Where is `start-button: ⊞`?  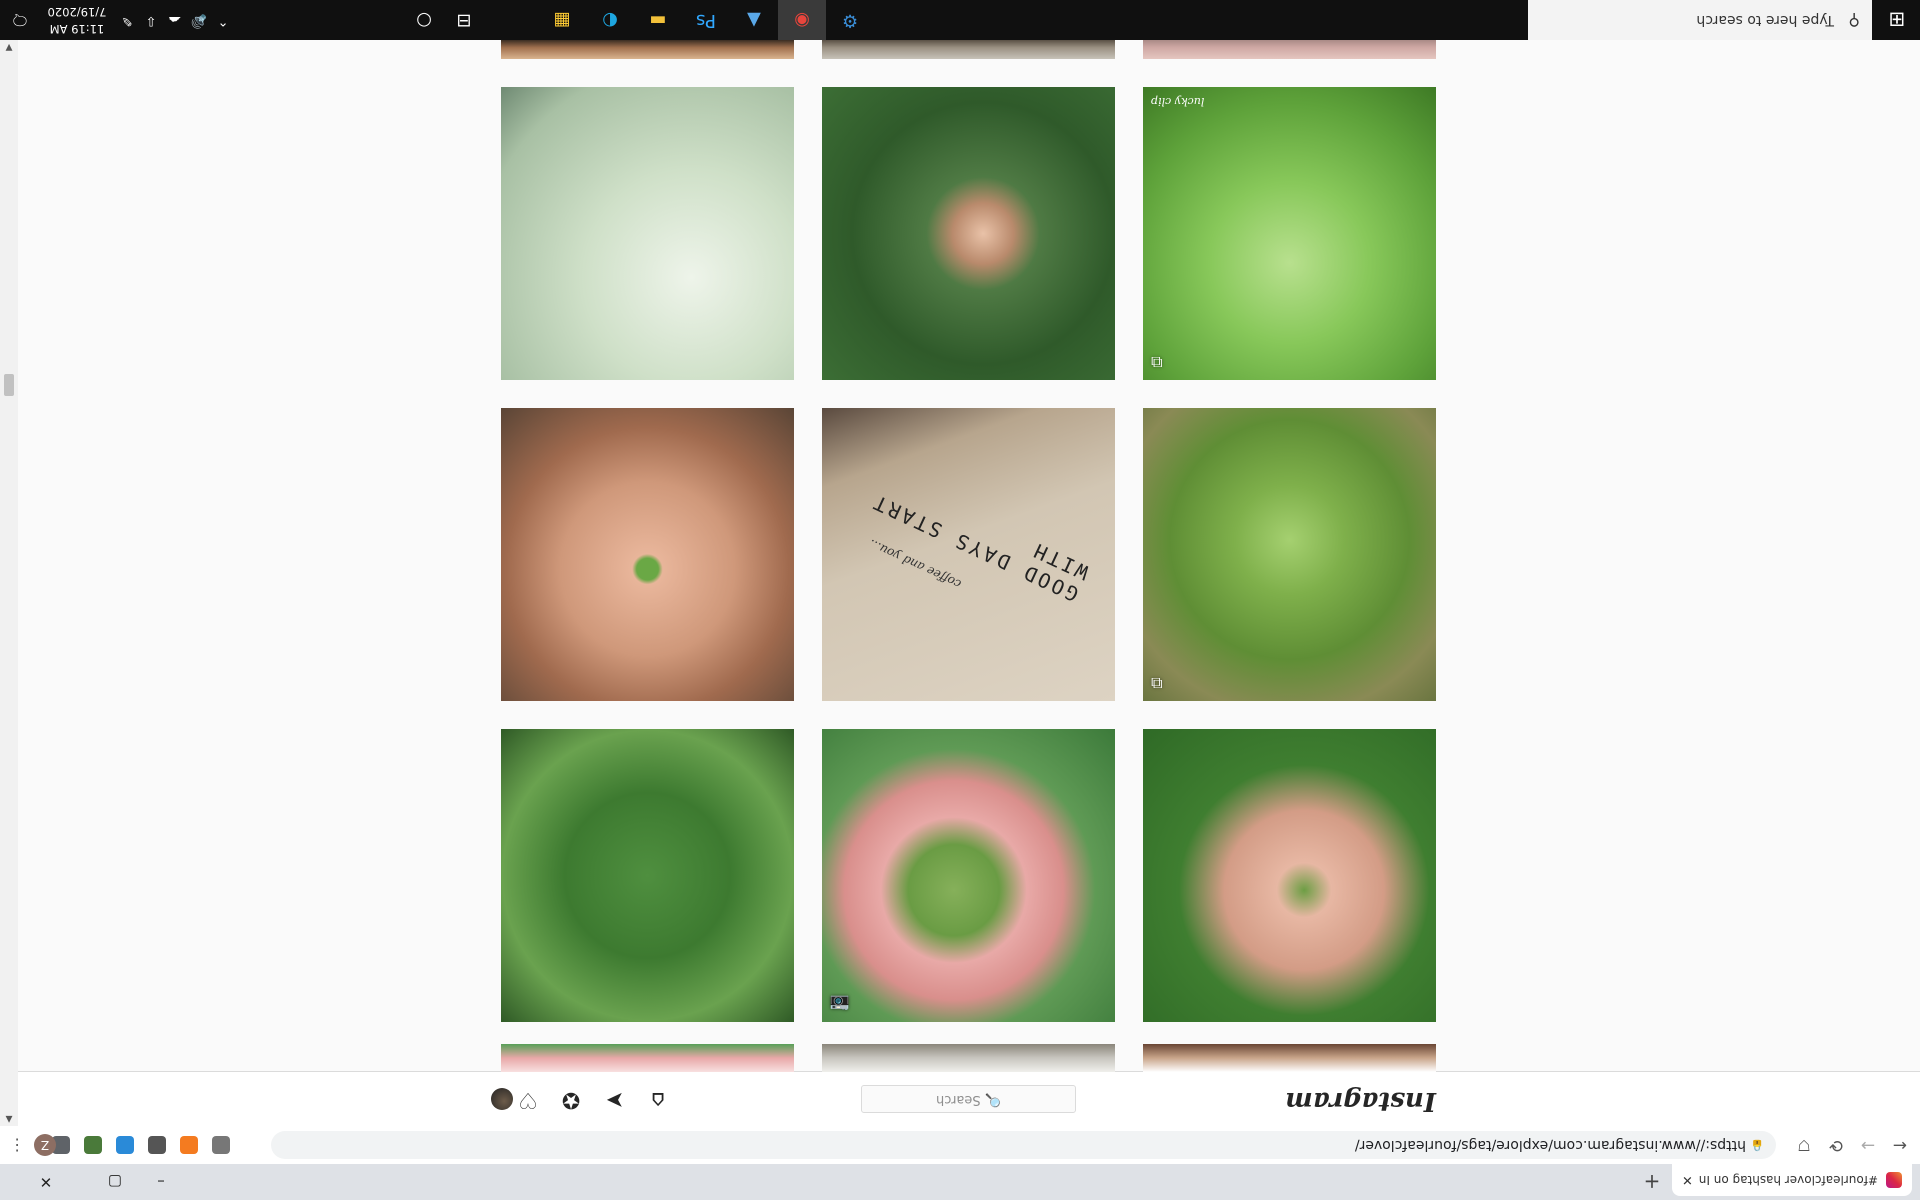 start-button: ⊞ is located at coordinates (1897, 20).